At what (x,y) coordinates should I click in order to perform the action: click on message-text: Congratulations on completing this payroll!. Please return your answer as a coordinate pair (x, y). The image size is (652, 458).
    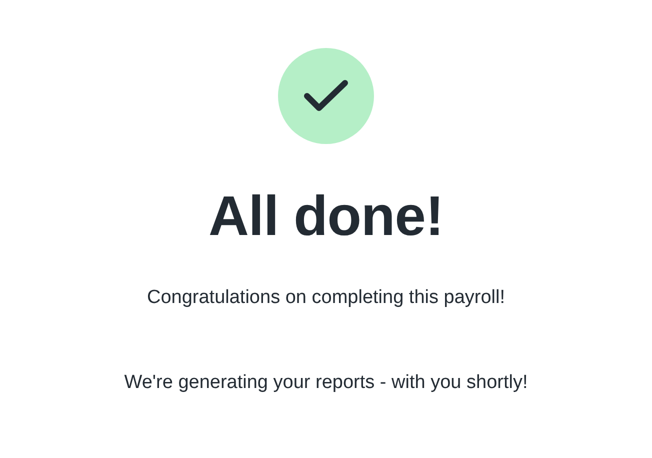
    Looking at the image, I should click on (326, 298).